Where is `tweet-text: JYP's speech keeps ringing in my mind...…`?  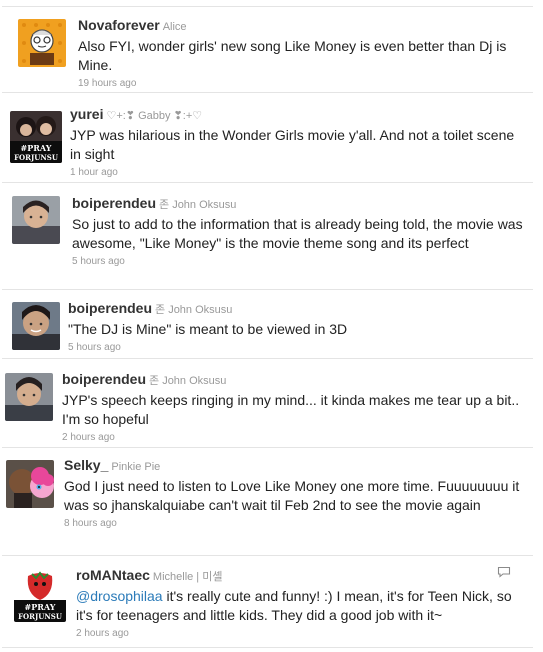 tweet-text: JYP's speech keeps ringing in my mind...… is located at coordinates (291, 409).